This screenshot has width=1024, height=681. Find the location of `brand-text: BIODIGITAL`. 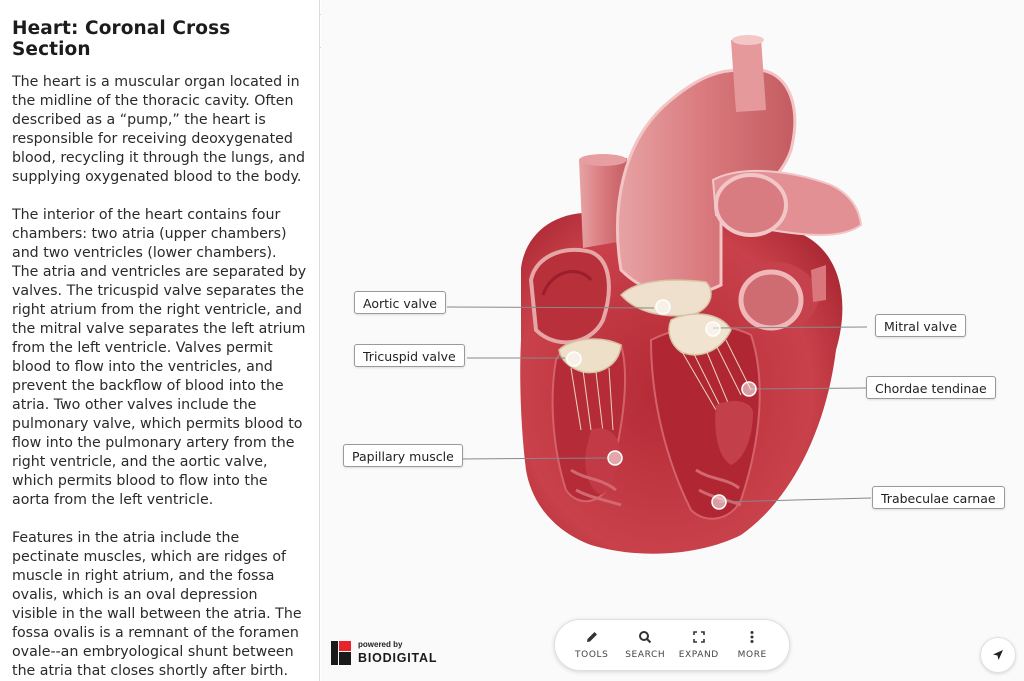

brand-text: BIODIGITAL is located at coordinates (398, 658).